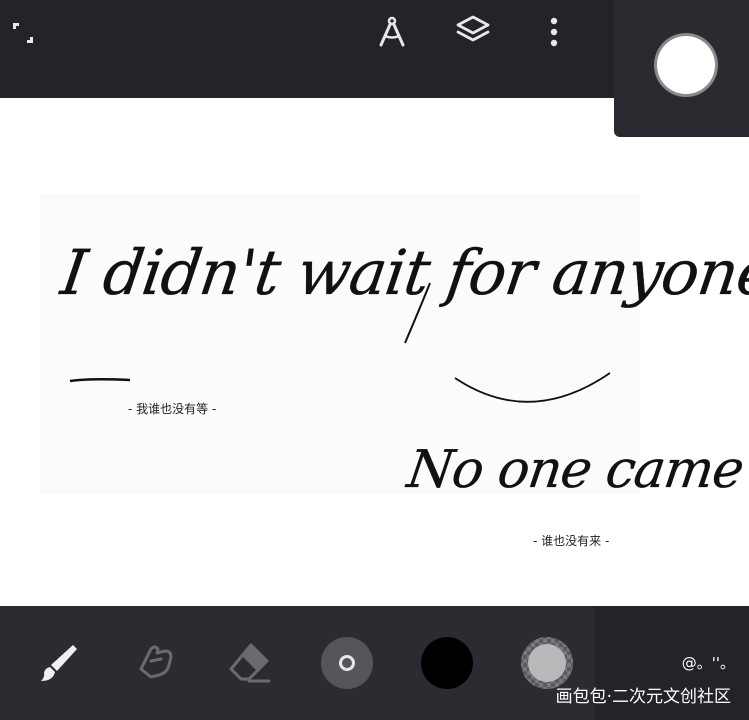  I want to click on brush-size-icon, so click(347, 663).